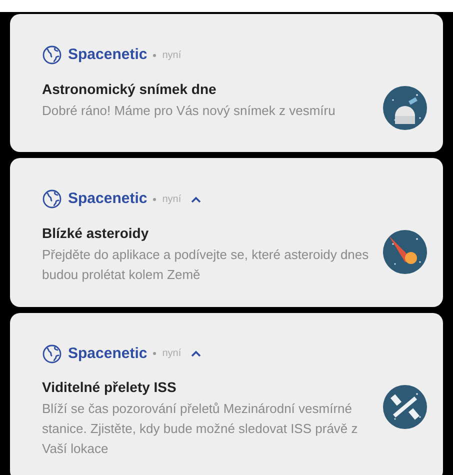 The image size is (453, 475). I want to click on station-icon, so click(405, 406).